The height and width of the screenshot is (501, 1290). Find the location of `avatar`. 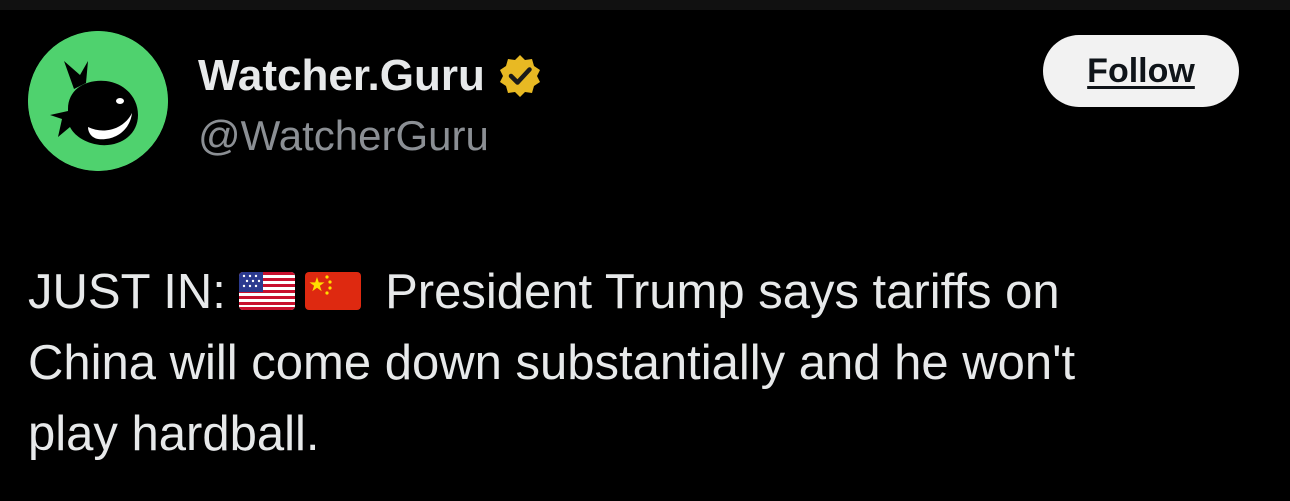

avatar is located at coordinates (98, 101).